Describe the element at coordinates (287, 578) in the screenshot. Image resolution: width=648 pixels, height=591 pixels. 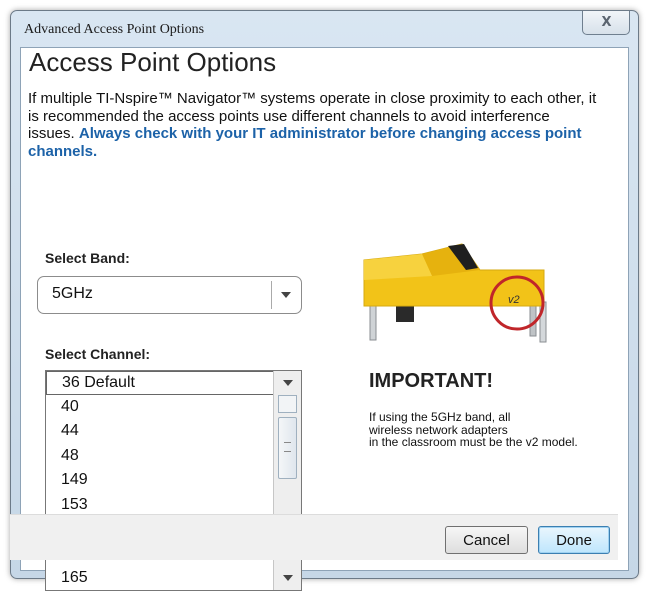
I see `scroll-down-chevron-down-icon` at that location.